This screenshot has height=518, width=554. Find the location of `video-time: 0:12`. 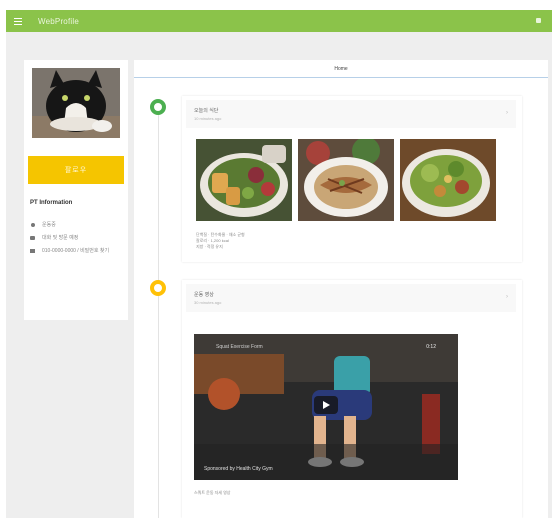

video-time: 0:12 is located at coordinates (431, 347).